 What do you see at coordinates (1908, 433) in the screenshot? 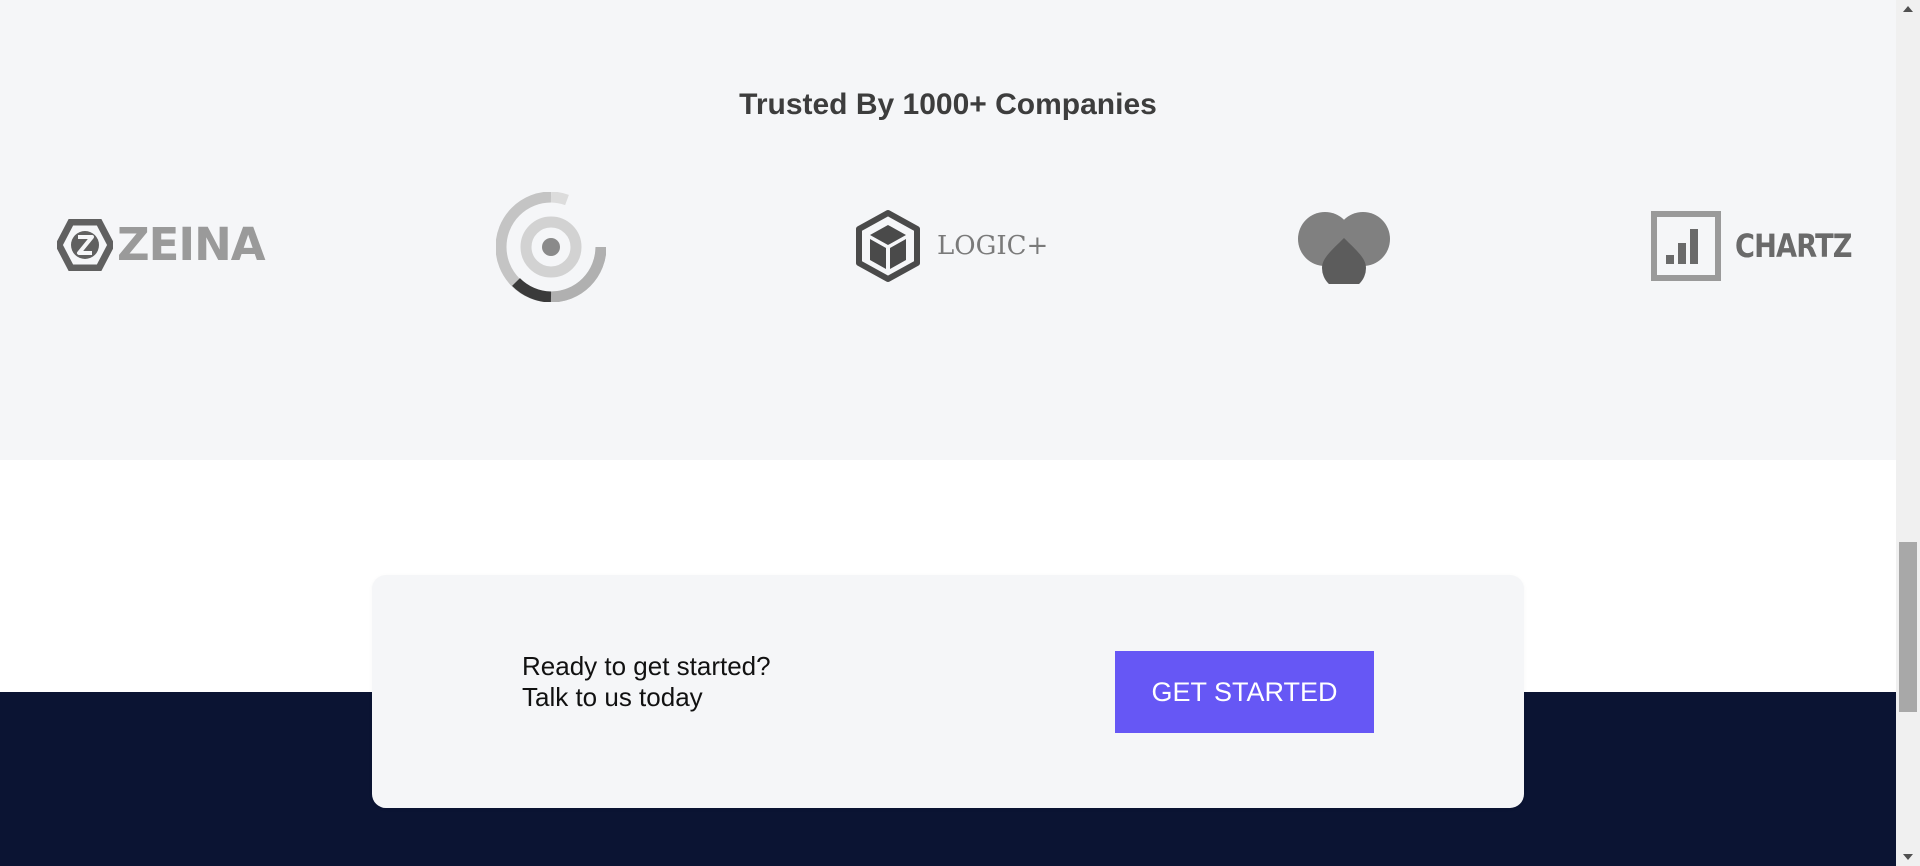
I see `vertical-scrollbar` at bounding box center [1908, 433].